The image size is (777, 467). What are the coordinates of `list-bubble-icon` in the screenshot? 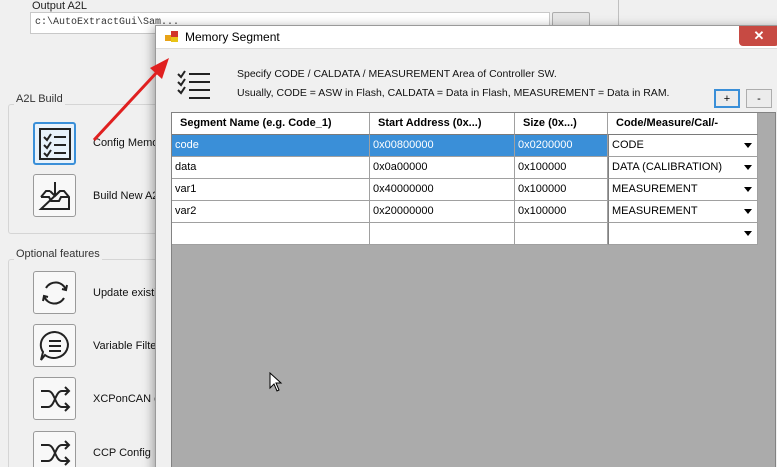 It's located at (54, 345).